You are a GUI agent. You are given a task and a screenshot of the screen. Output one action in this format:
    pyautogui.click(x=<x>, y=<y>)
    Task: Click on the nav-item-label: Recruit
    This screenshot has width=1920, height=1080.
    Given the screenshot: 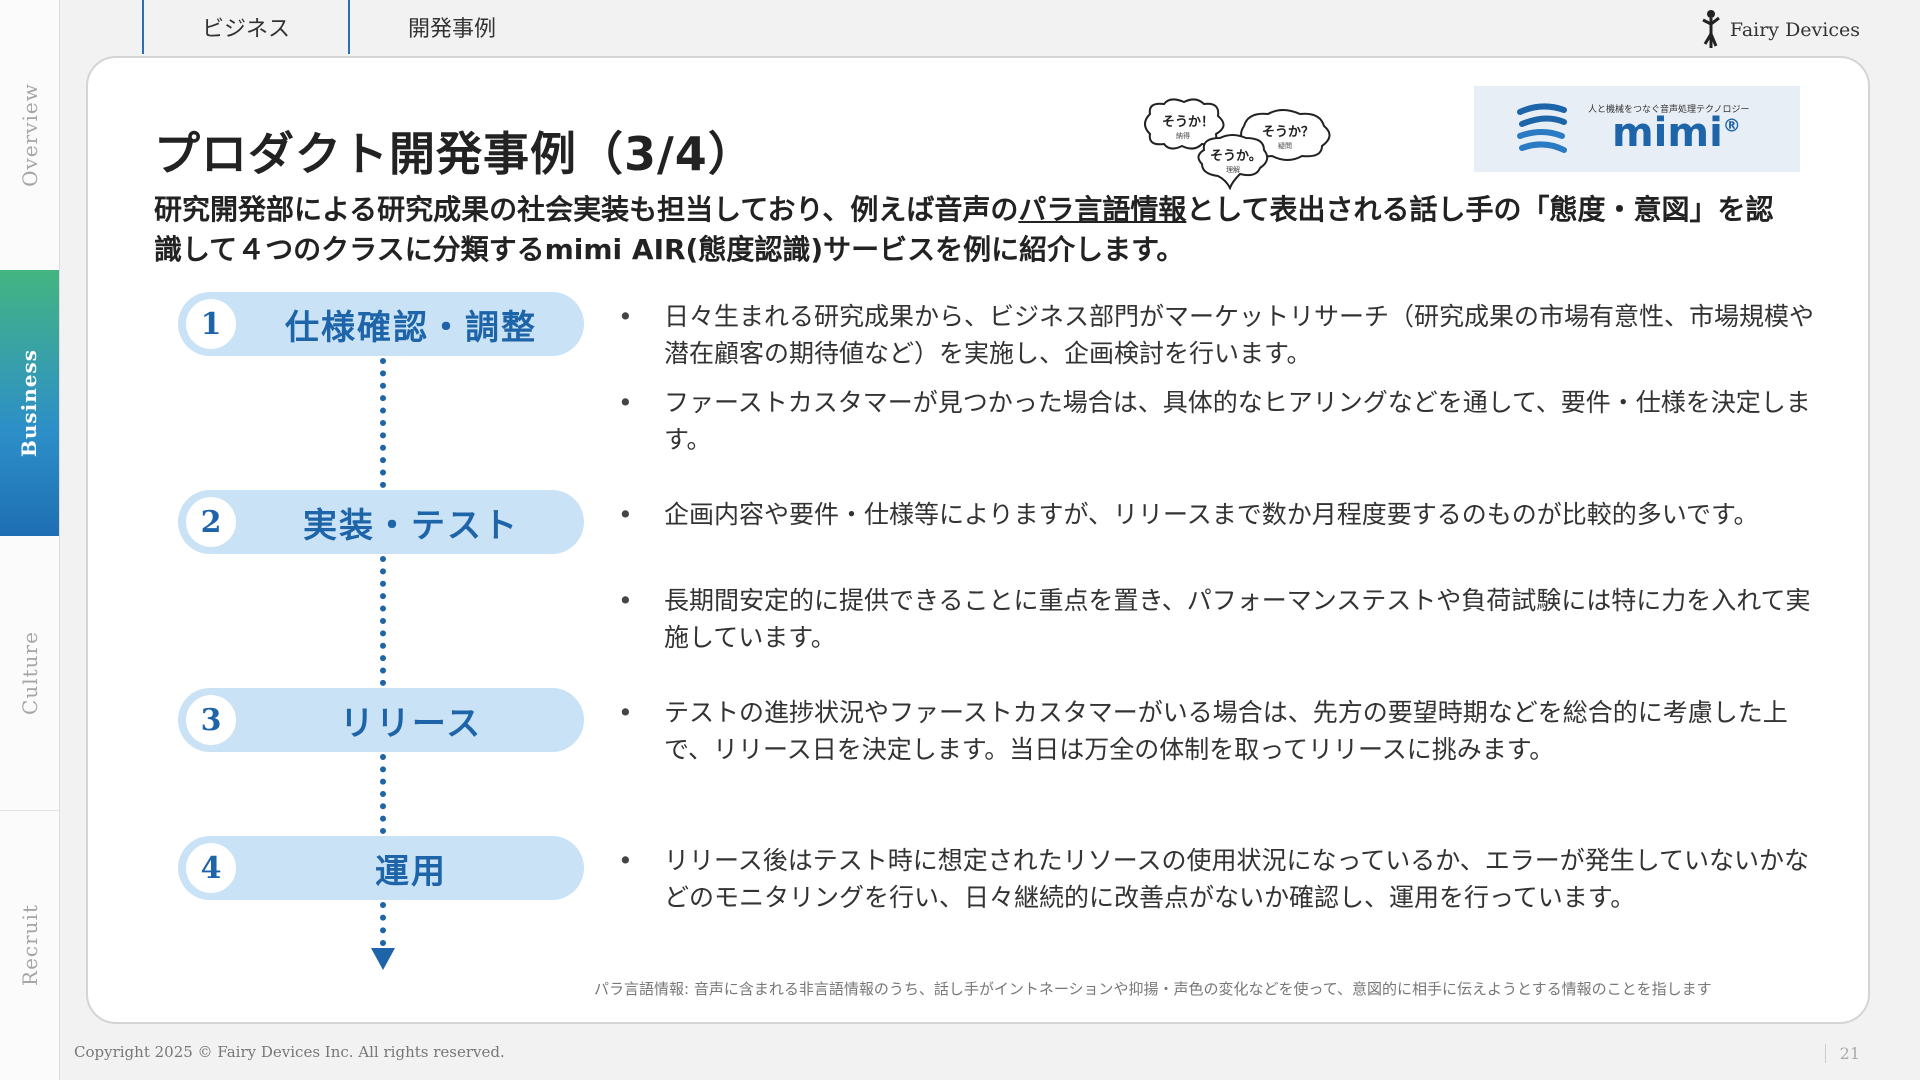 What is the action you would take?
    pyautogui.click(x=29, y=945)
    